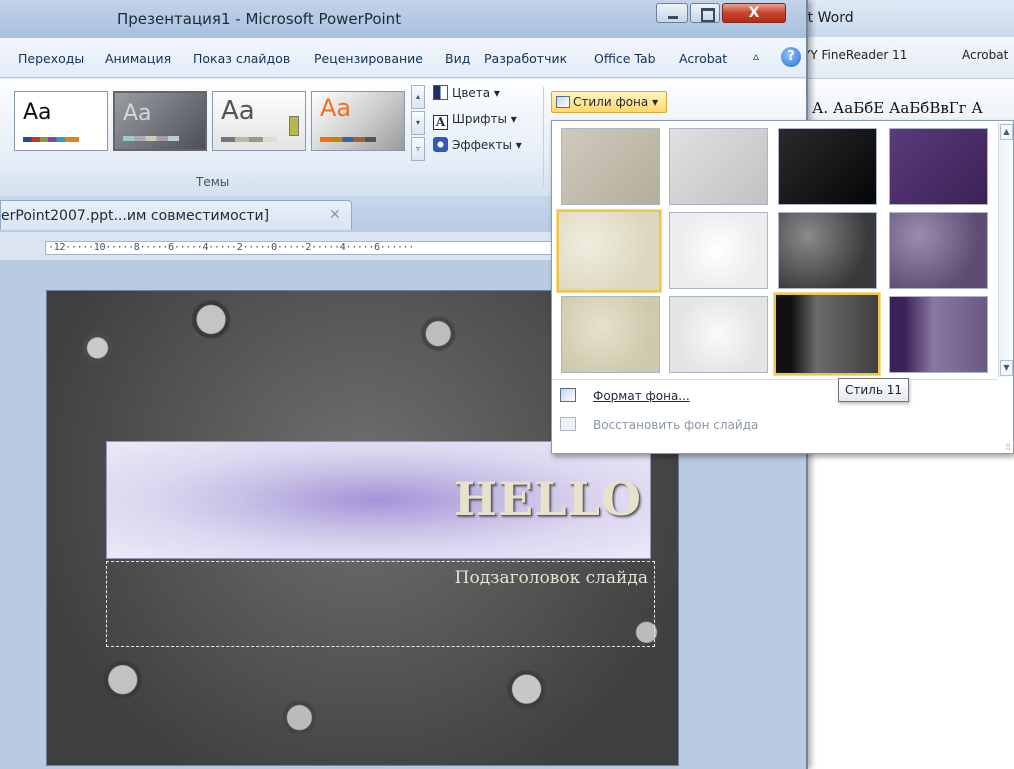 The width and height of the screenshot is (1014, 769). I want to click on theme-scroll-down-button: ▾, so click(418, 123).